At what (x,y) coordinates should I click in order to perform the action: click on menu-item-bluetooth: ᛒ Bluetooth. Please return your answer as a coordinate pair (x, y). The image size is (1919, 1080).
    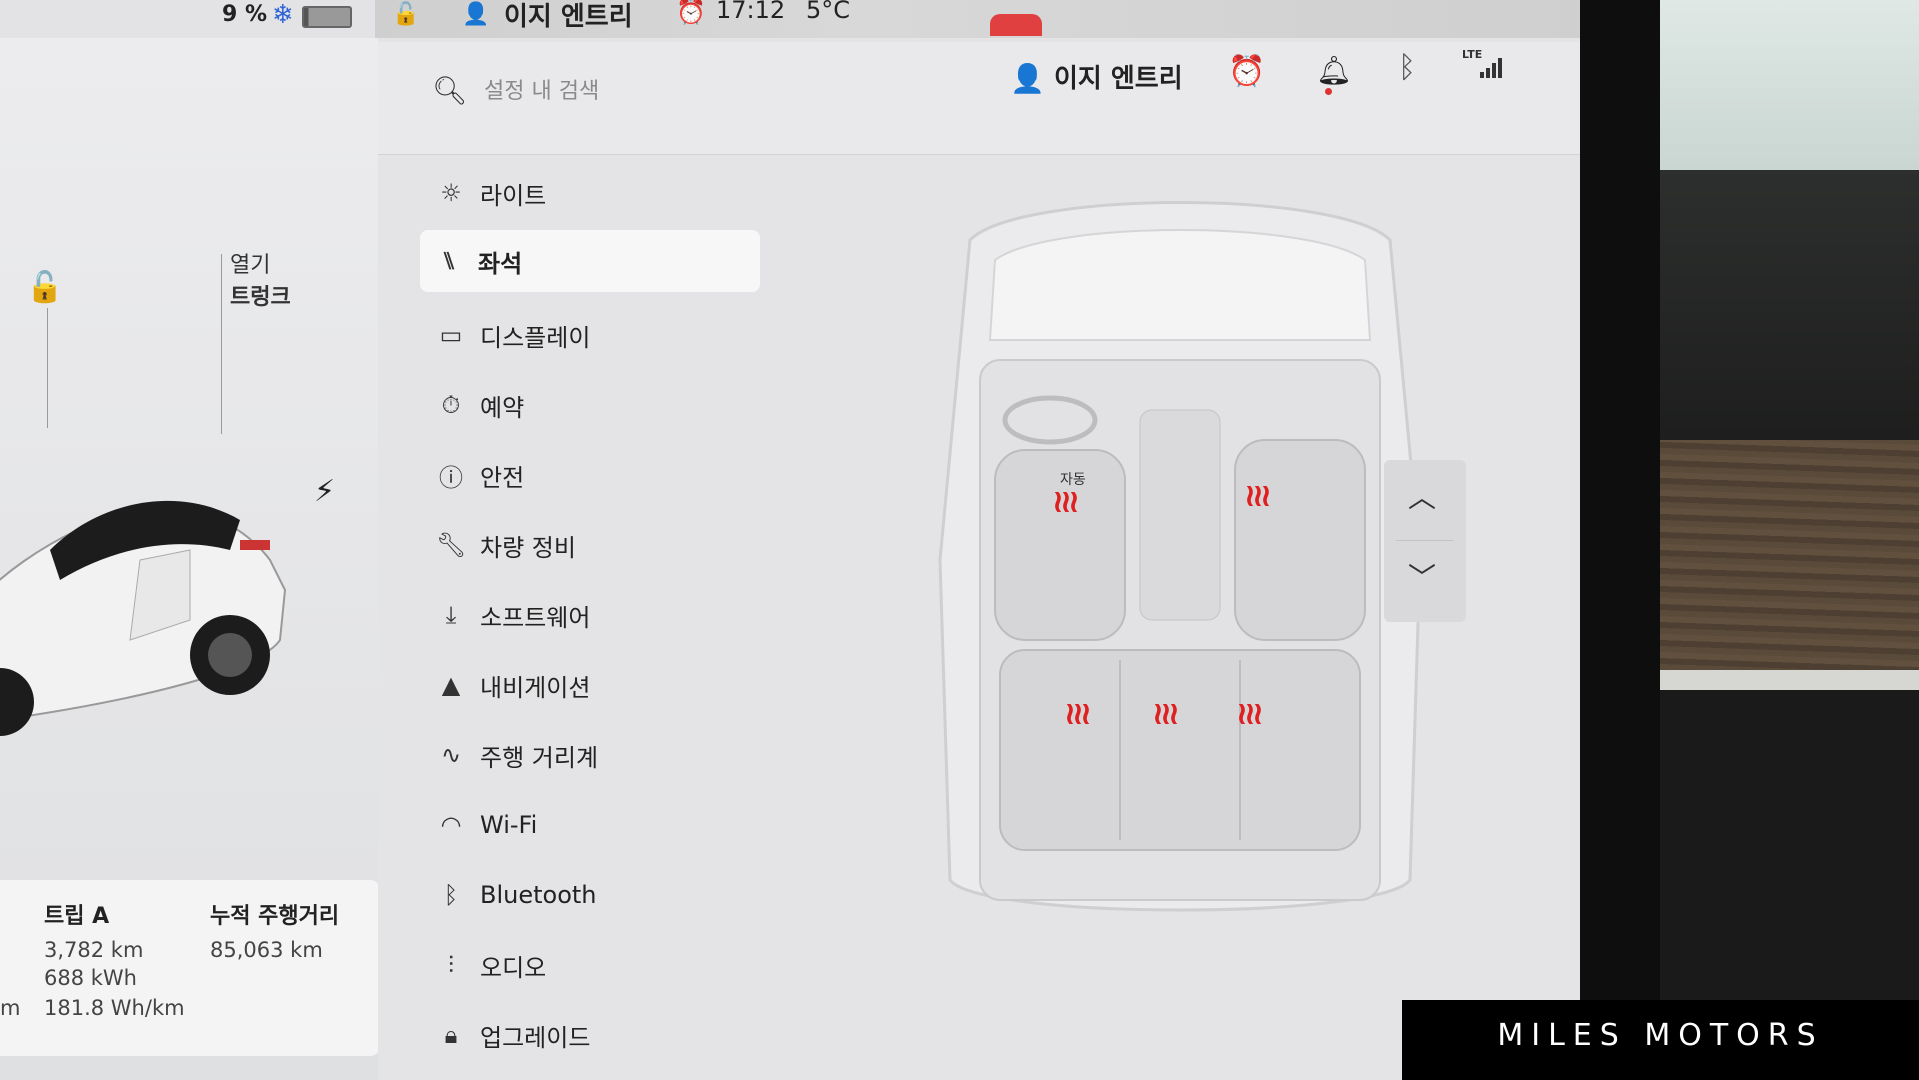
    Looking at the image, I should click on (592, 895).